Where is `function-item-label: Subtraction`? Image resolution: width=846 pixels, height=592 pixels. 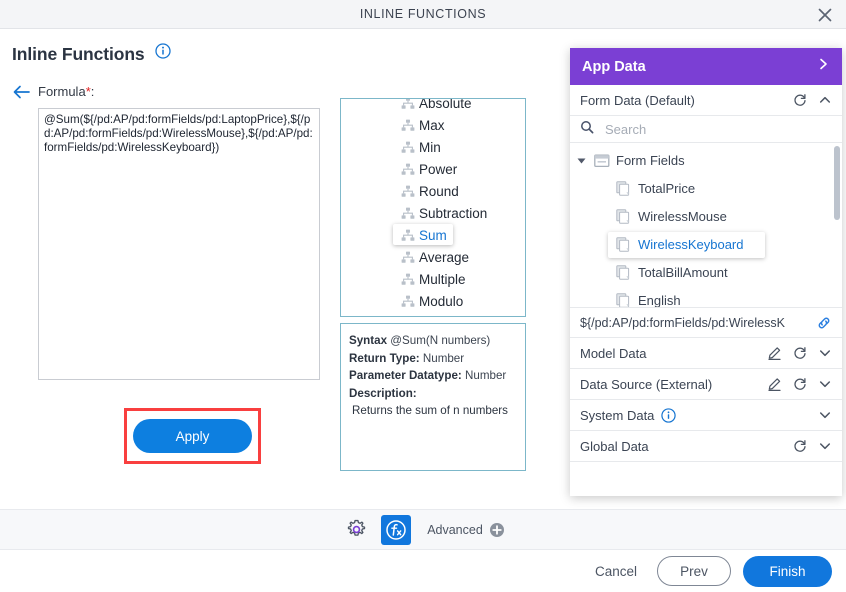 function-item-label: Subtraction is located at coordinates (453, 213).